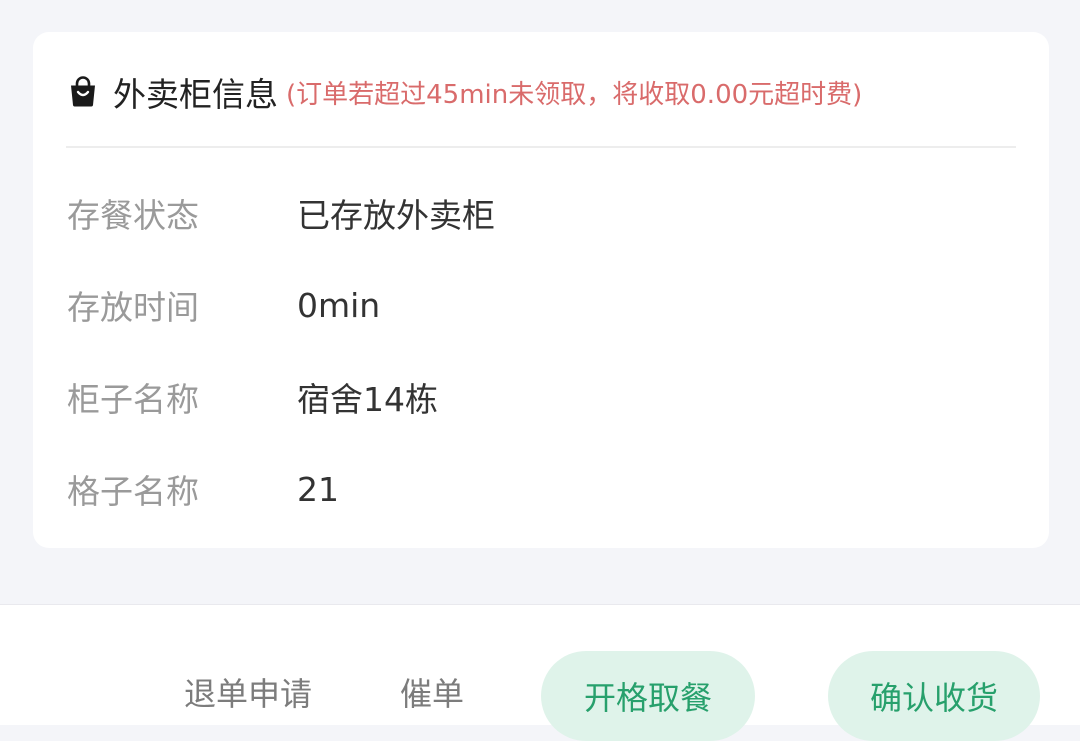  What do you see at coordinates (195, 94) in the screenshot?
I see `card-title: 外卖柜信息` at bounding box center [195, 94].